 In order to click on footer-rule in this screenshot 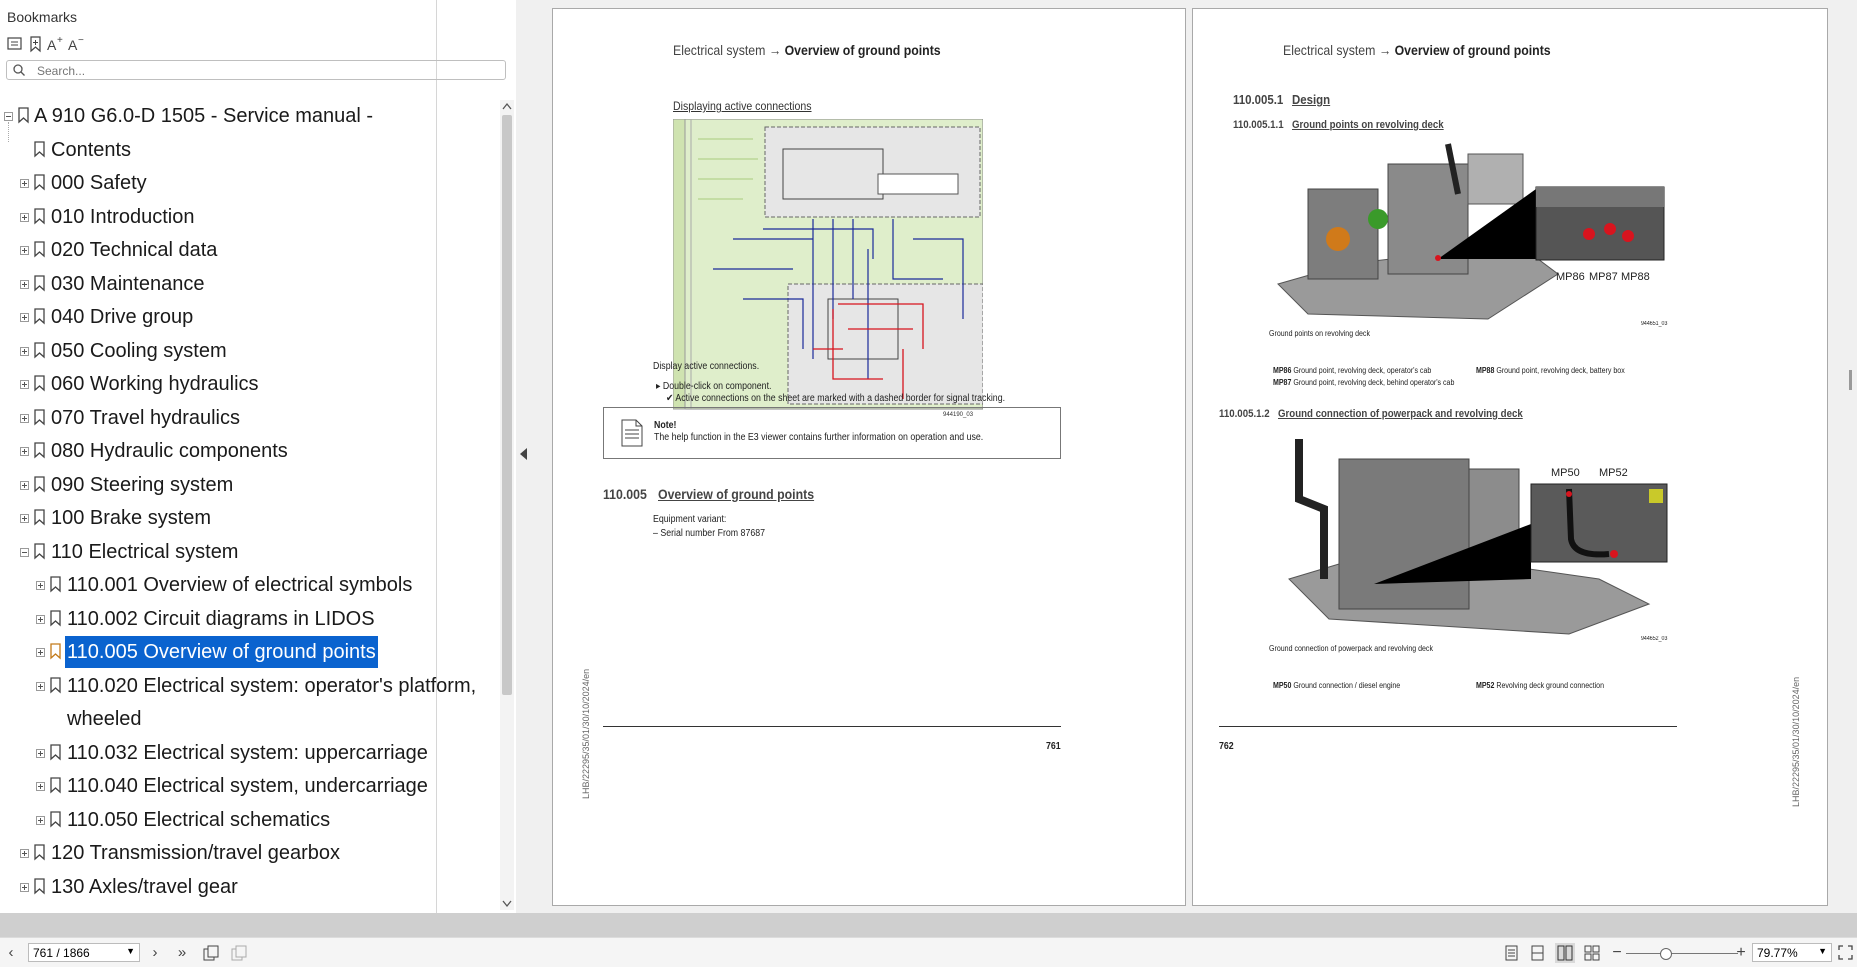, I will do `click(832, 726)`.